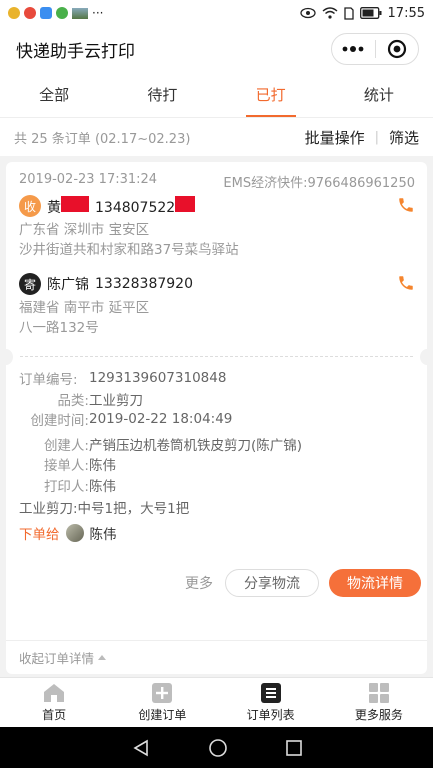  What do you see at coordinates (54, 94) in the screenshot?
I see `tab-all: 全部` at bounding box center [54, 94].